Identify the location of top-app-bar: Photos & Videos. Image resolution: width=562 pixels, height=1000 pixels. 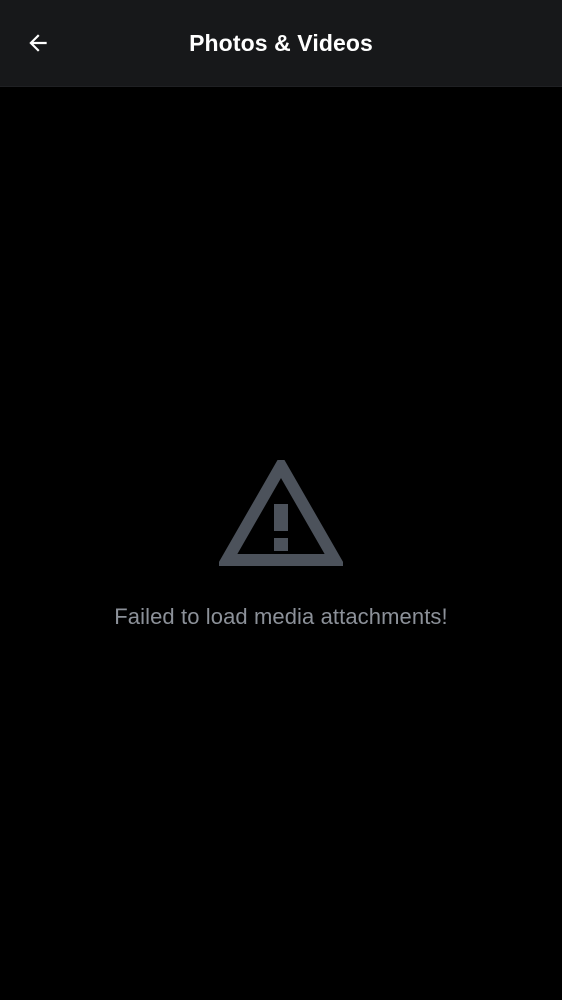
(281, 43).